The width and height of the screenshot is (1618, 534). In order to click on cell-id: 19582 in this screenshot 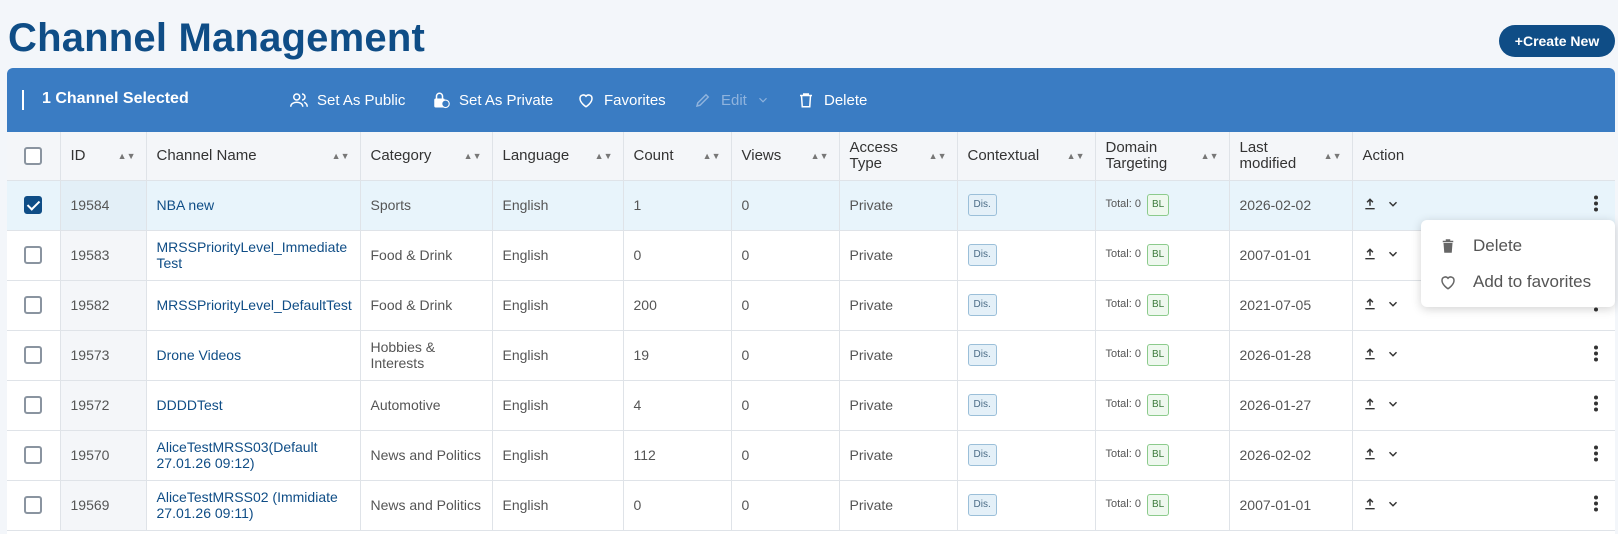, I will do `click(103, 305)`.